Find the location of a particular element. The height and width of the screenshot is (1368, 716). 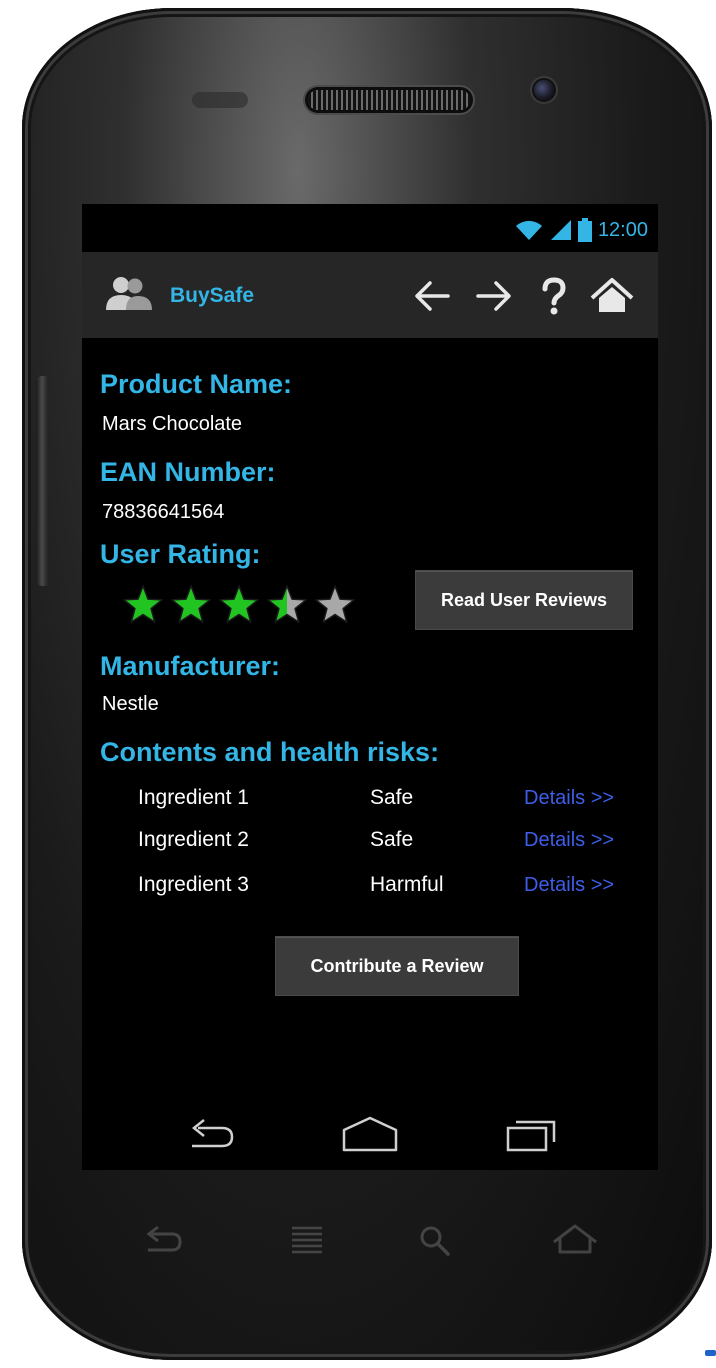

rating-stars is located at coordinates (239, 605).